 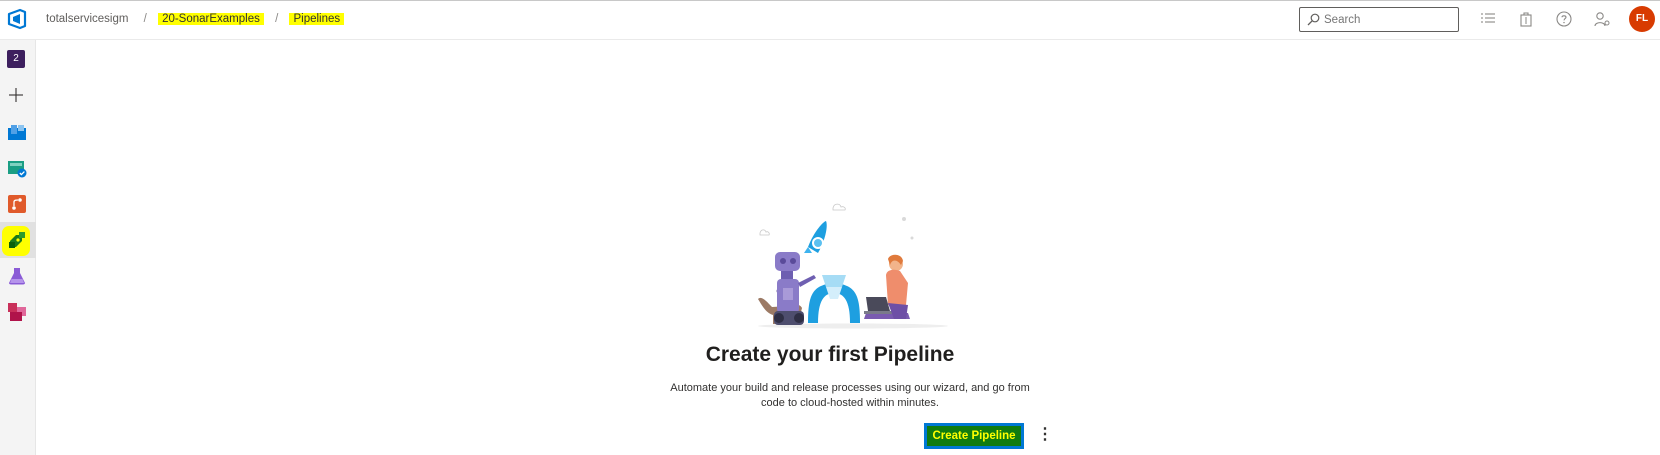 I want to click on sidebar-item-pipelines, so click(x=18, y=240).